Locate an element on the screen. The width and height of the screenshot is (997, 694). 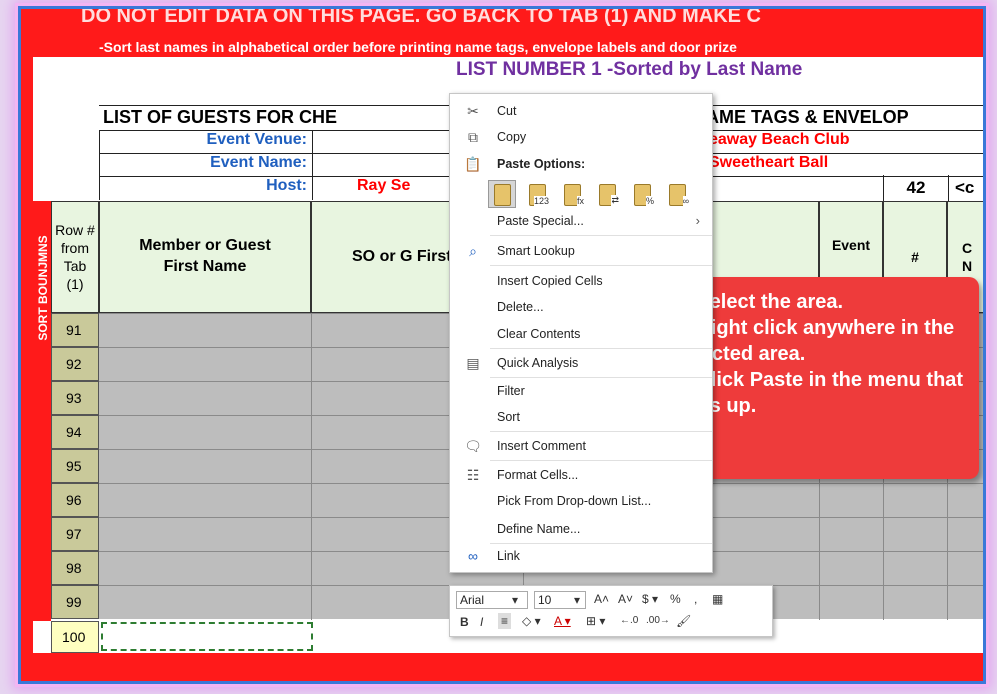
decrease-decimal-icon: .00→ is located at coordinates (658, 621).